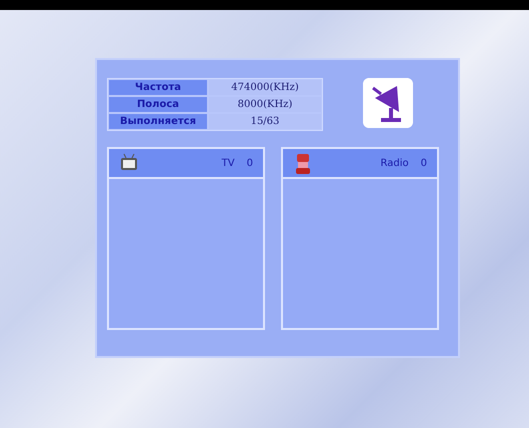 Image resolution: width=529 pixels, height=428 pixels. Describe the element at coordinates (158, 87) in the screenshot. I see `info-label: Частота` at that location.